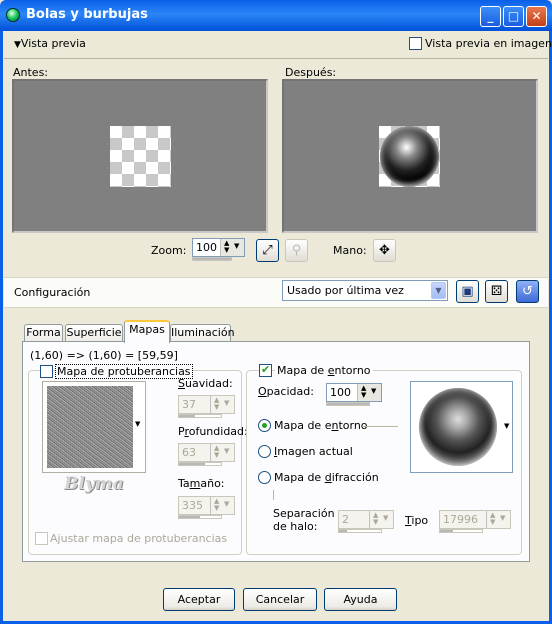 The height and width of the screenshot is (624, 552). What do you see at coordinates (206, 247) in the screenshot?
I see `zoom-value: 100` at bounding box center [206, 247].